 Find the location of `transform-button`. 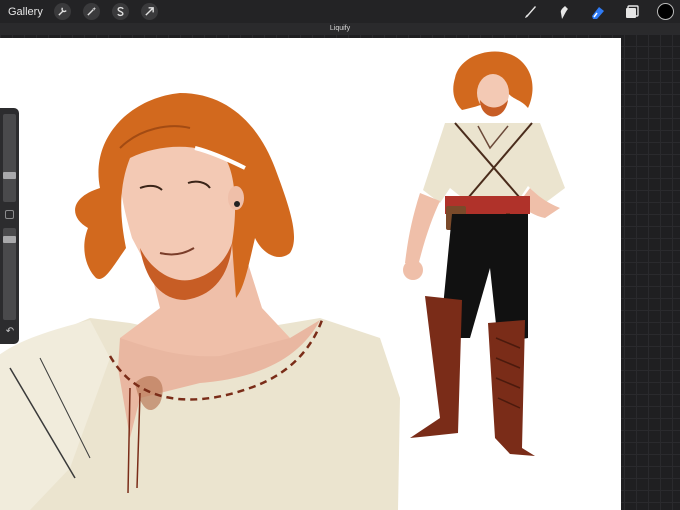

transform-button is located at coordinates (149, 11).